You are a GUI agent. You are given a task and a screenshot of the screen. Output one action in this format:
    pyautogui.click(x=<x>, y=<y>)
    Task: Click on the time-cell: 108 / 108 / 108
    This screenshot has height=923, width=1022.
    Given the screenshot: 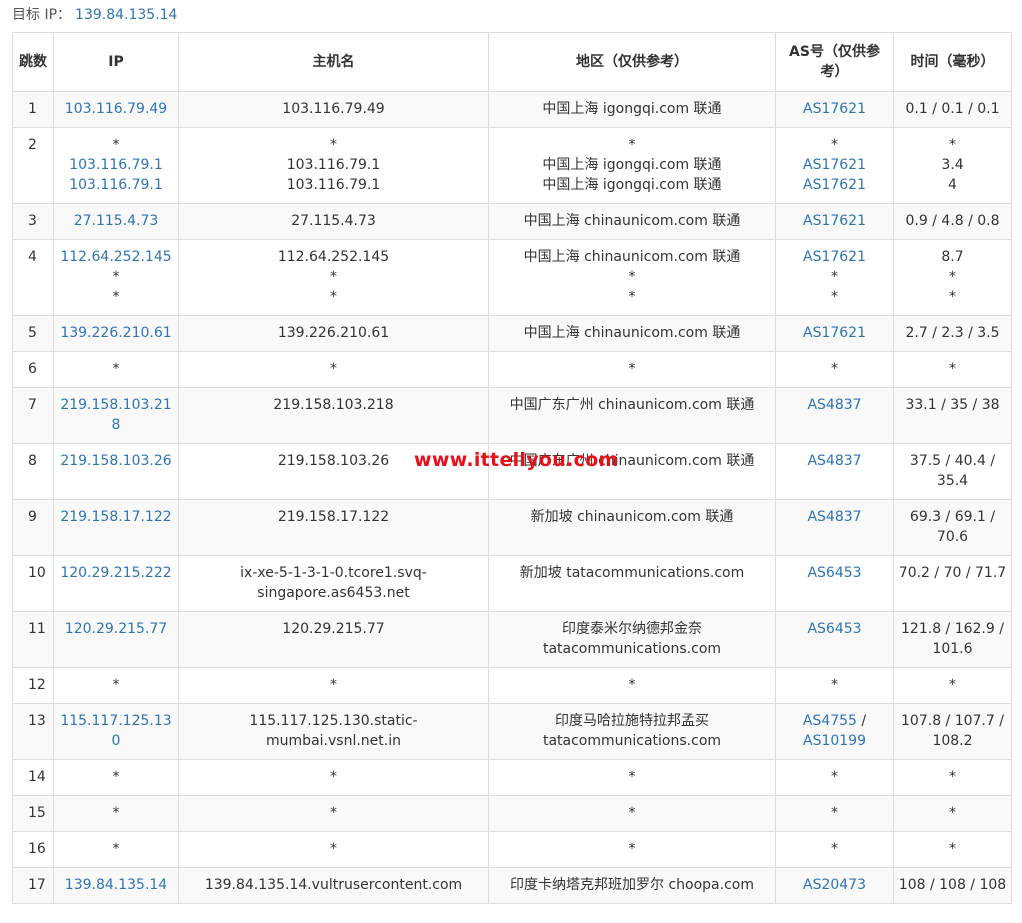 What is the action you would take?
    pyautogui.click(x=952, y=885)
    